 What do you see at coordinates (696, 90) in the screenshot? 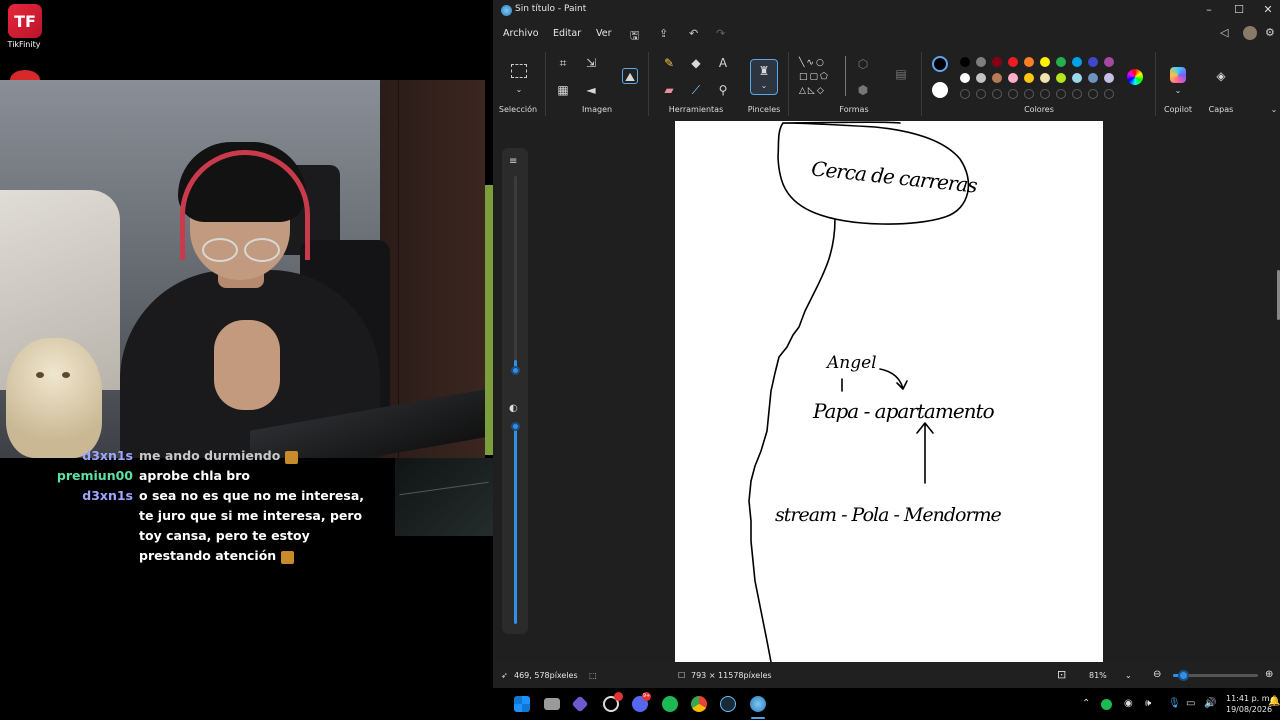
I see `color-picker-icon: ⟋` at bounding box center [696, 90].